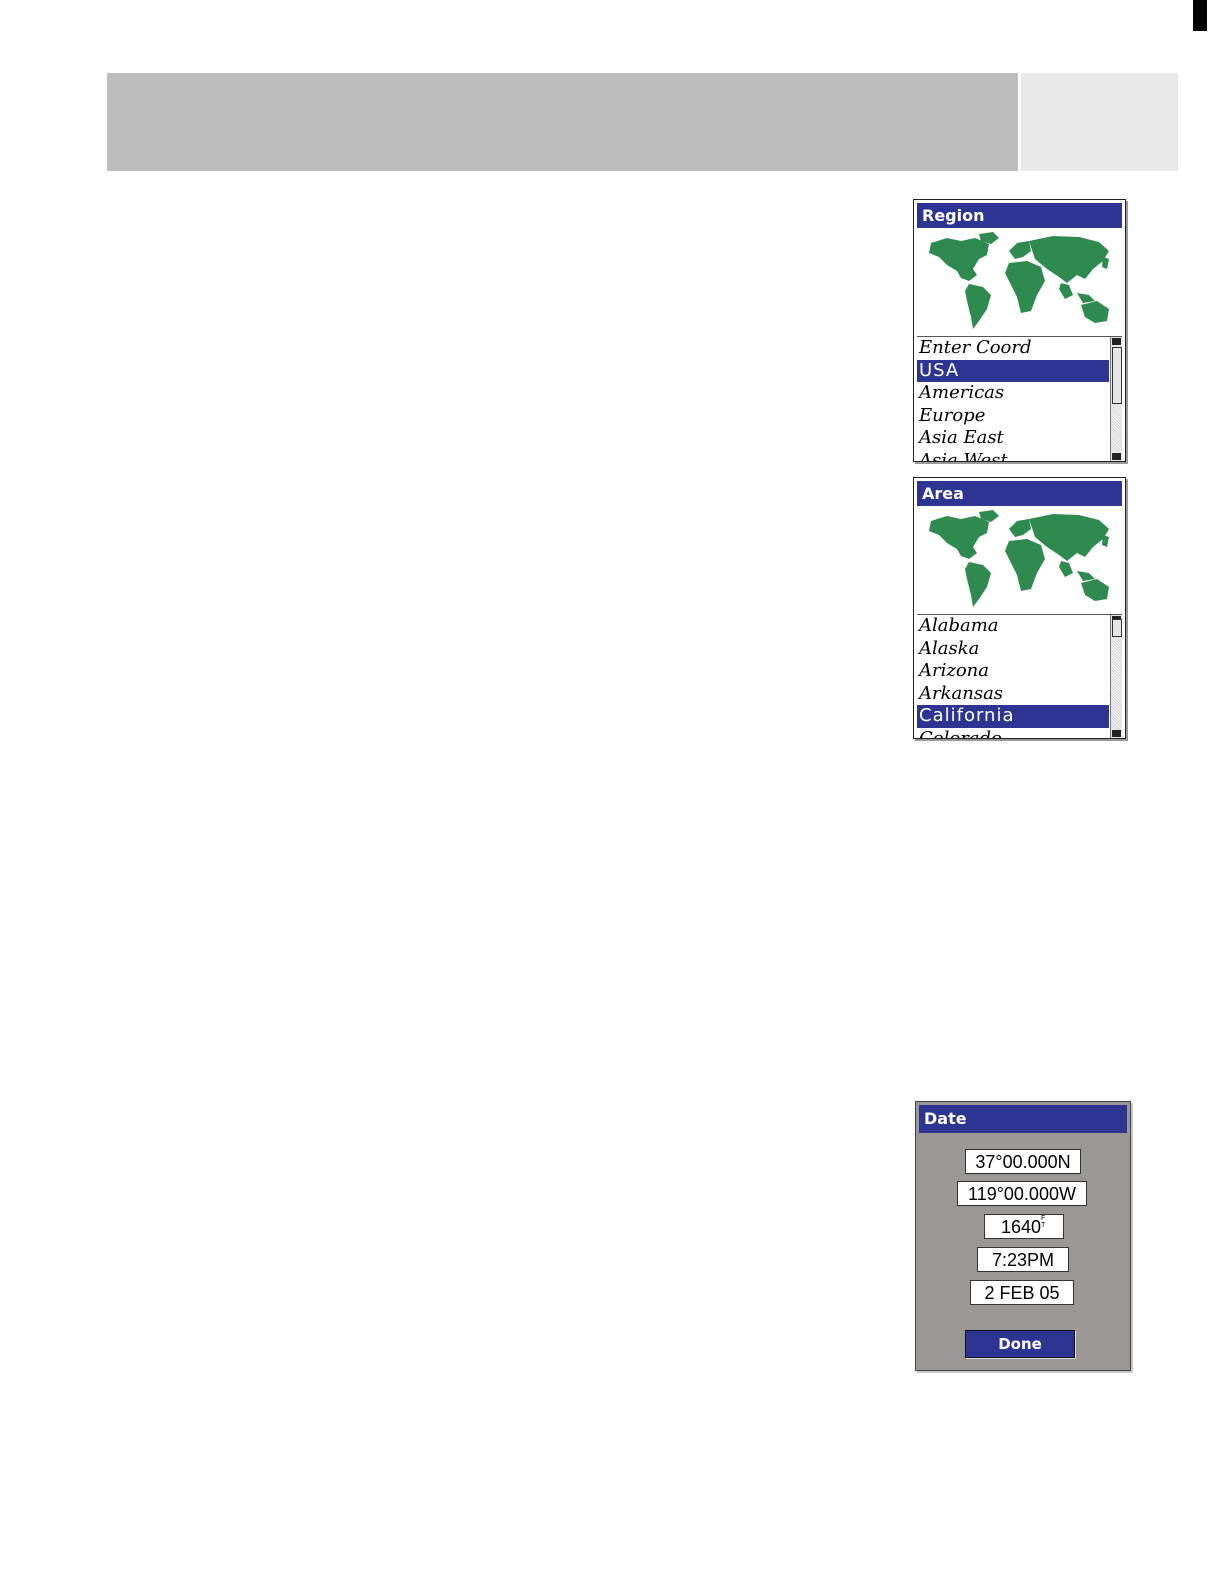 The image size is (1224, 1584). What do you see at coordinates (1023, 1119) in the screenshot?
I see `date-title: Date` at bounding box center [1023, 1119].